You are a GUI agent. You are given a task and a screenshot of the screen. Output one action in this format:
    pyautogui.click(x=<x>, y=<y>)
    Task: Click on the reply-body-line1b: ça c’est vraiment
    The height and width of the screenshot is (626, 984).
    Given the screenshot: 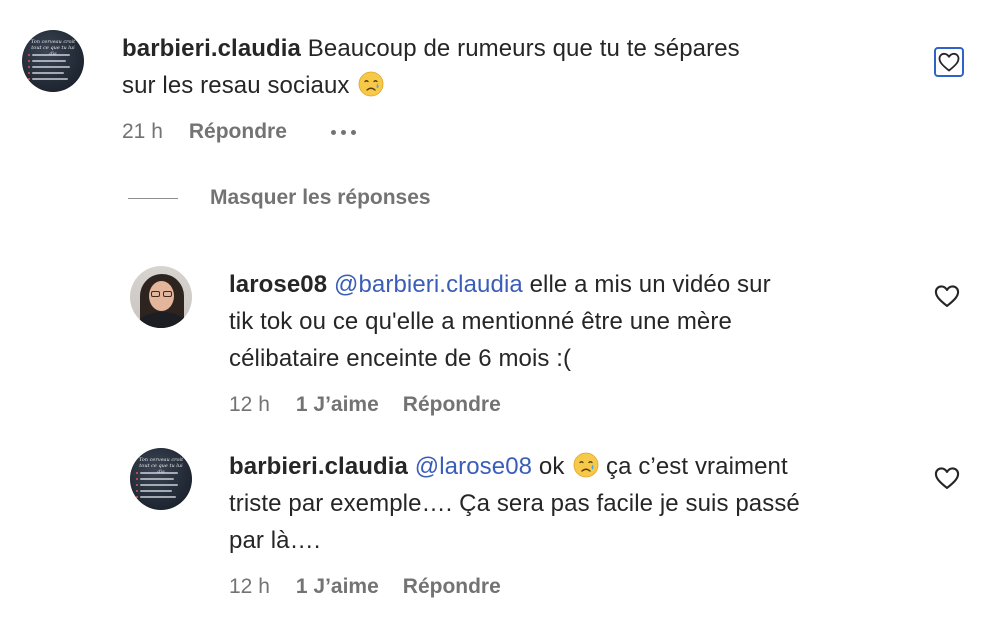 What is the action you would take?
    pyautogui.click(x=697, y=466)
    